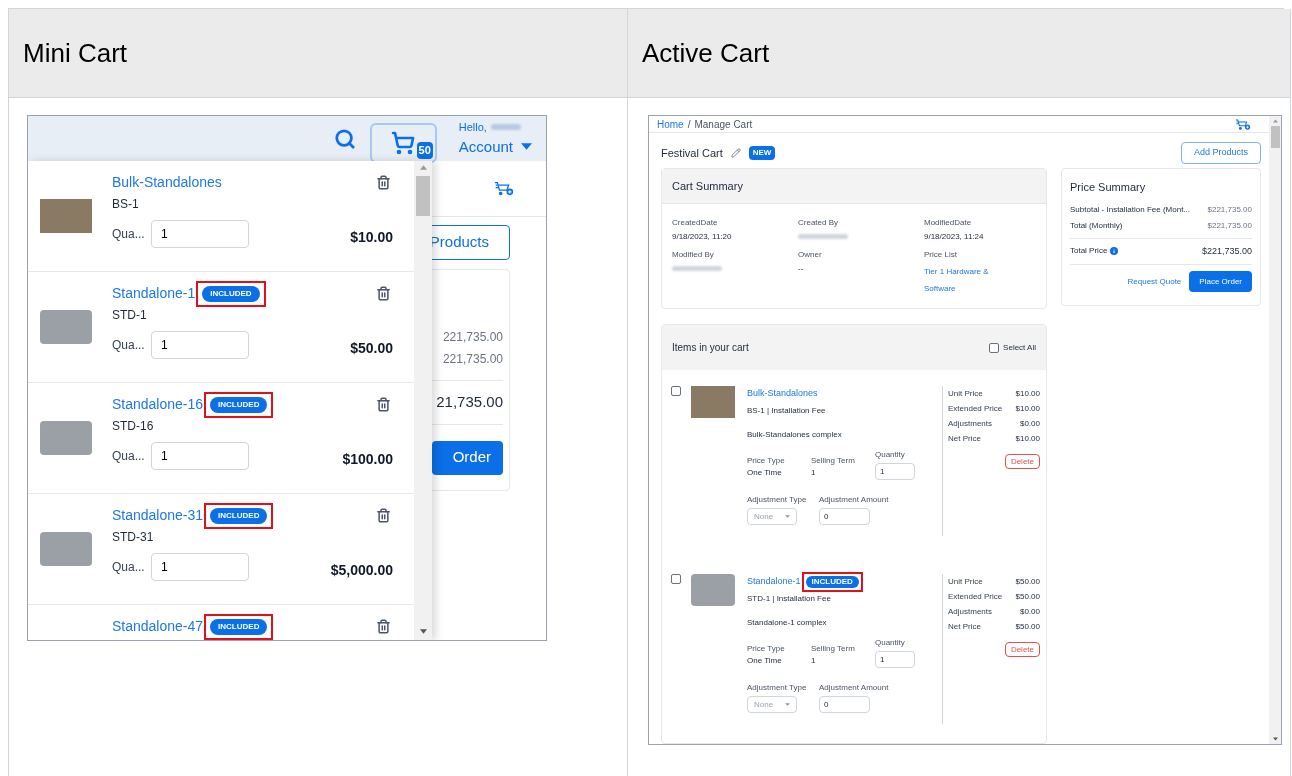 The width and height of the screenshot is (1292, 776). Describe the element at coordinates (702, 237) in the screenshot. I see `field-value: 9/18/2023, 11:20` at that location.